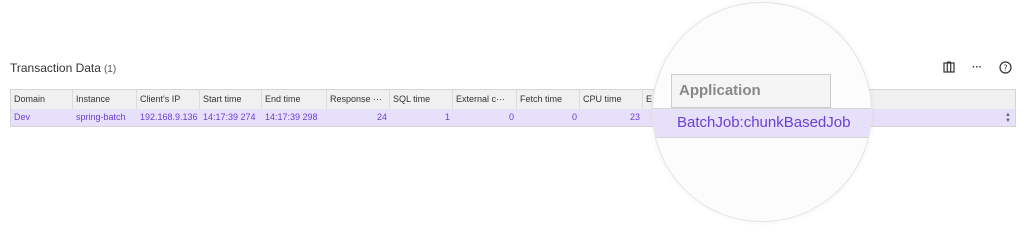 The width and height of the screenshot is (1024, 240). I want to click on cell-response: 24, so click(381, 117).